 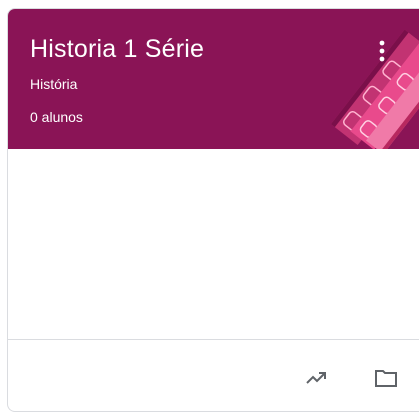 What do you see at coordinates (56, 117) in the screenshot?
I see `student-count: 0 alunos` at bounding box center [56, 117].